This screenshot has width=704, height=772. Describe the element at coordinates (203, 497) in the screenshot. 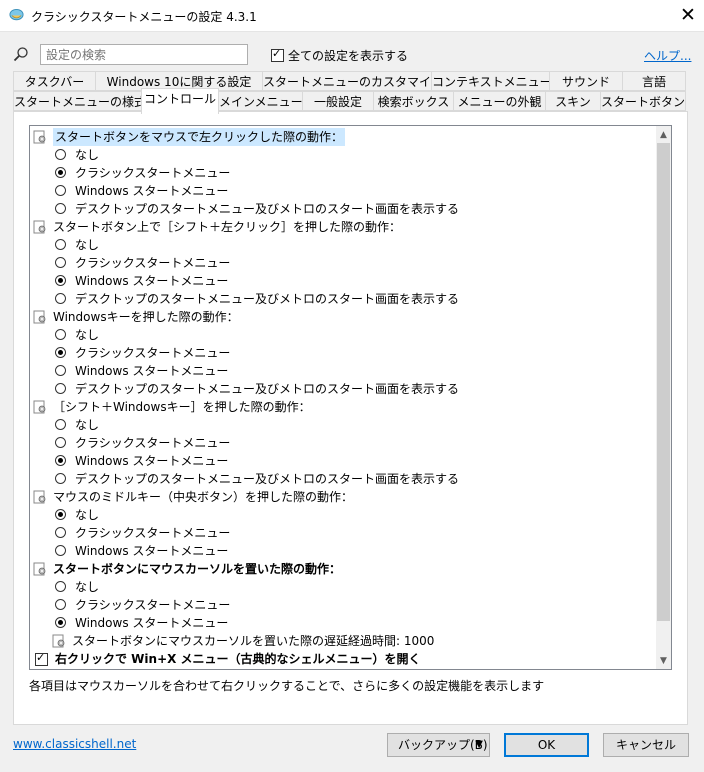

I see `setting-label: マウスのミドルキー（中央ボタン）を押した際の動作：` at that location.